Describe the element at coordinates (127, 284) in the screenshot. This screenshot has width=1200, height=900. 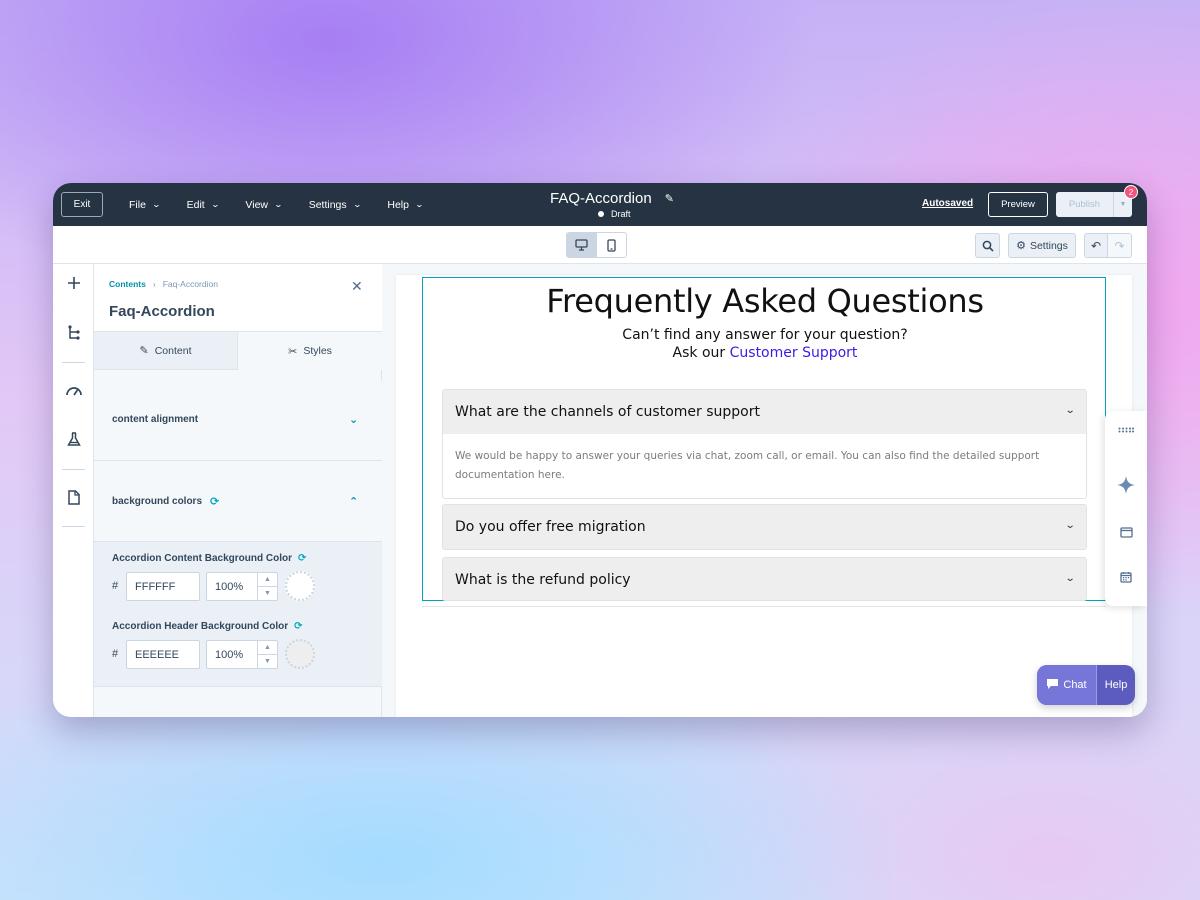
I see `breadcrumb-contents-link: Contents` at that location.